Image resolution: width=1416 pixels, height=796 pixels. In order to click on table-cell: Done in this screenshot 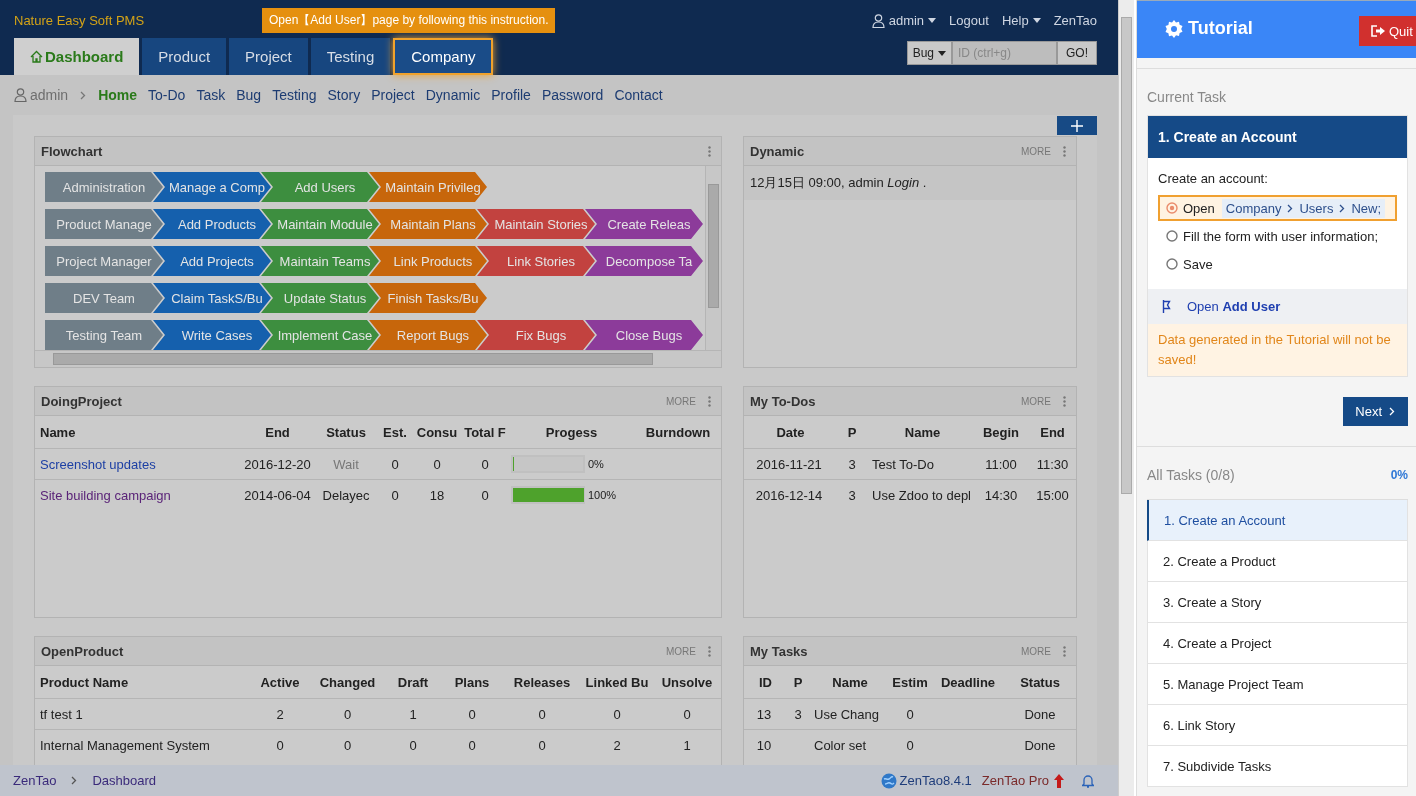, I will do `click(1040, 744)`.